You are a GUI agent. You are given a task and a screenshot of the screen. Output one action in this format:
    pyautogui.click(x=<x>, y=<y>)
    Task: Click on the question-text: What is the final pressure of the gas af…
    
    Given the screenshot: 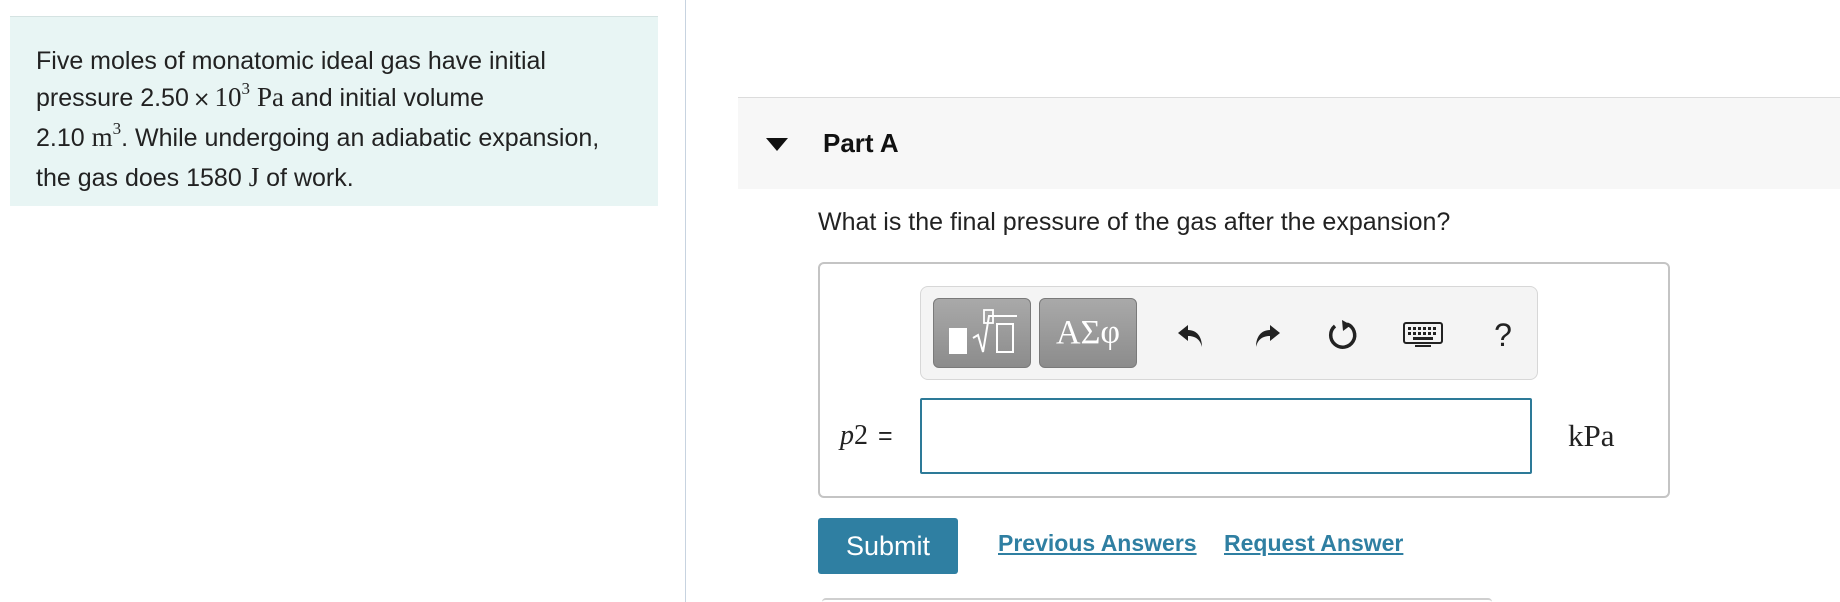 What is the action you would take?
    pyautogui.click(x=1134, y=222)
    